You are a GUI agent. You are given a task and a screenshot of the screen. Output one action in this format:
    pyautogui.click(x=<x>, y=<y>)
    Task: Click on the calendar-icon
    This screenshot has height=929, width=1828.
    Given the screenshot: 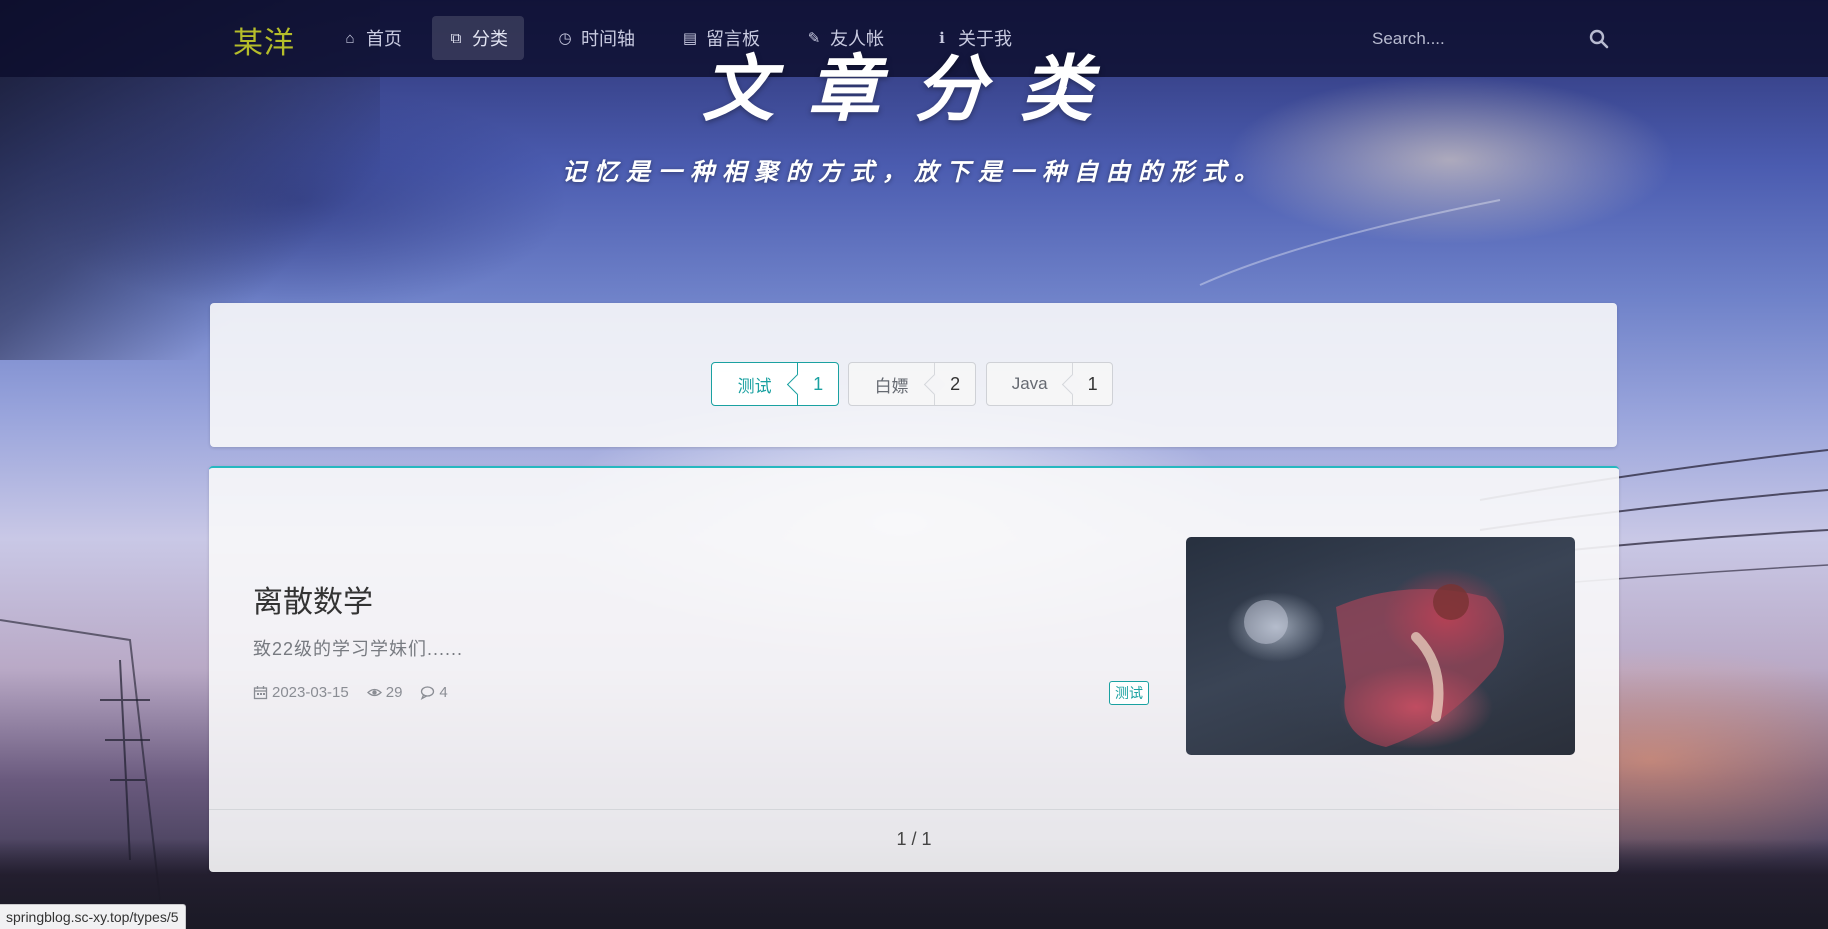 What is the action you would take?
    pyautogui.click(x=260, y=693)
    